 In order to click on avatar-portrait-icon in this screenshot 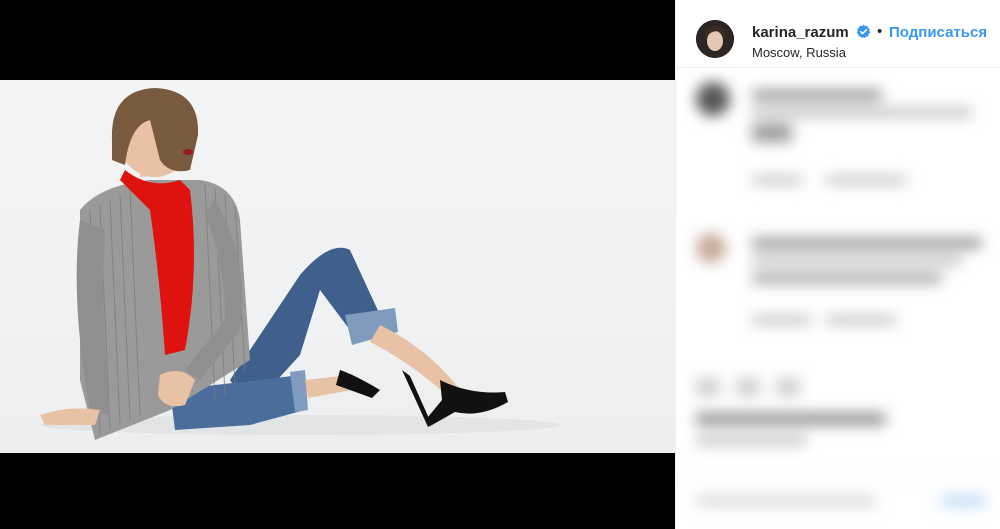, I will do `click(715, 39)`.